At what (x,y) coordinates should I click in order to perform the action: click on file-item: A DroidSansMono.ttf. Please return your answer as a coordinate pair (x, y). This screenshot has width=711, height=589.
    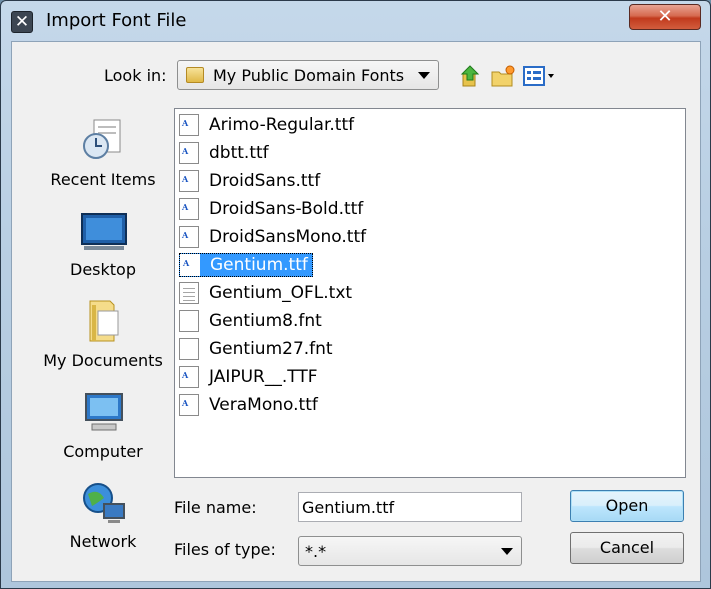
    Looking at the image, I should click on (274, 237).